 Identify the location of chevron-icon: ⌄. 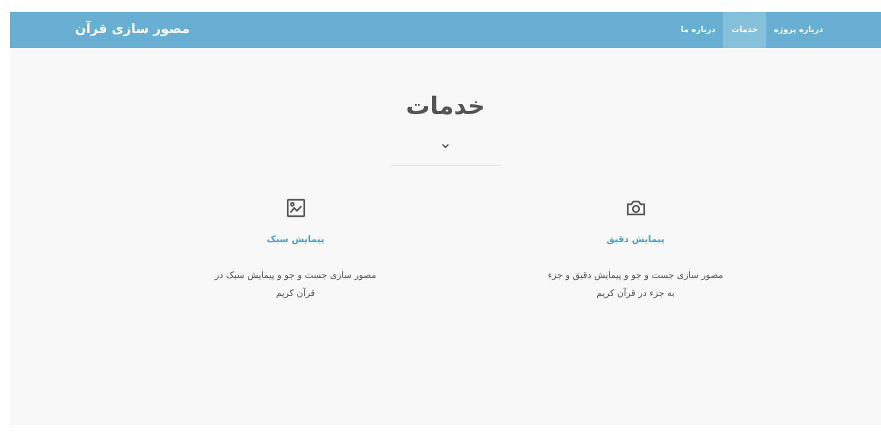
(445, 142).